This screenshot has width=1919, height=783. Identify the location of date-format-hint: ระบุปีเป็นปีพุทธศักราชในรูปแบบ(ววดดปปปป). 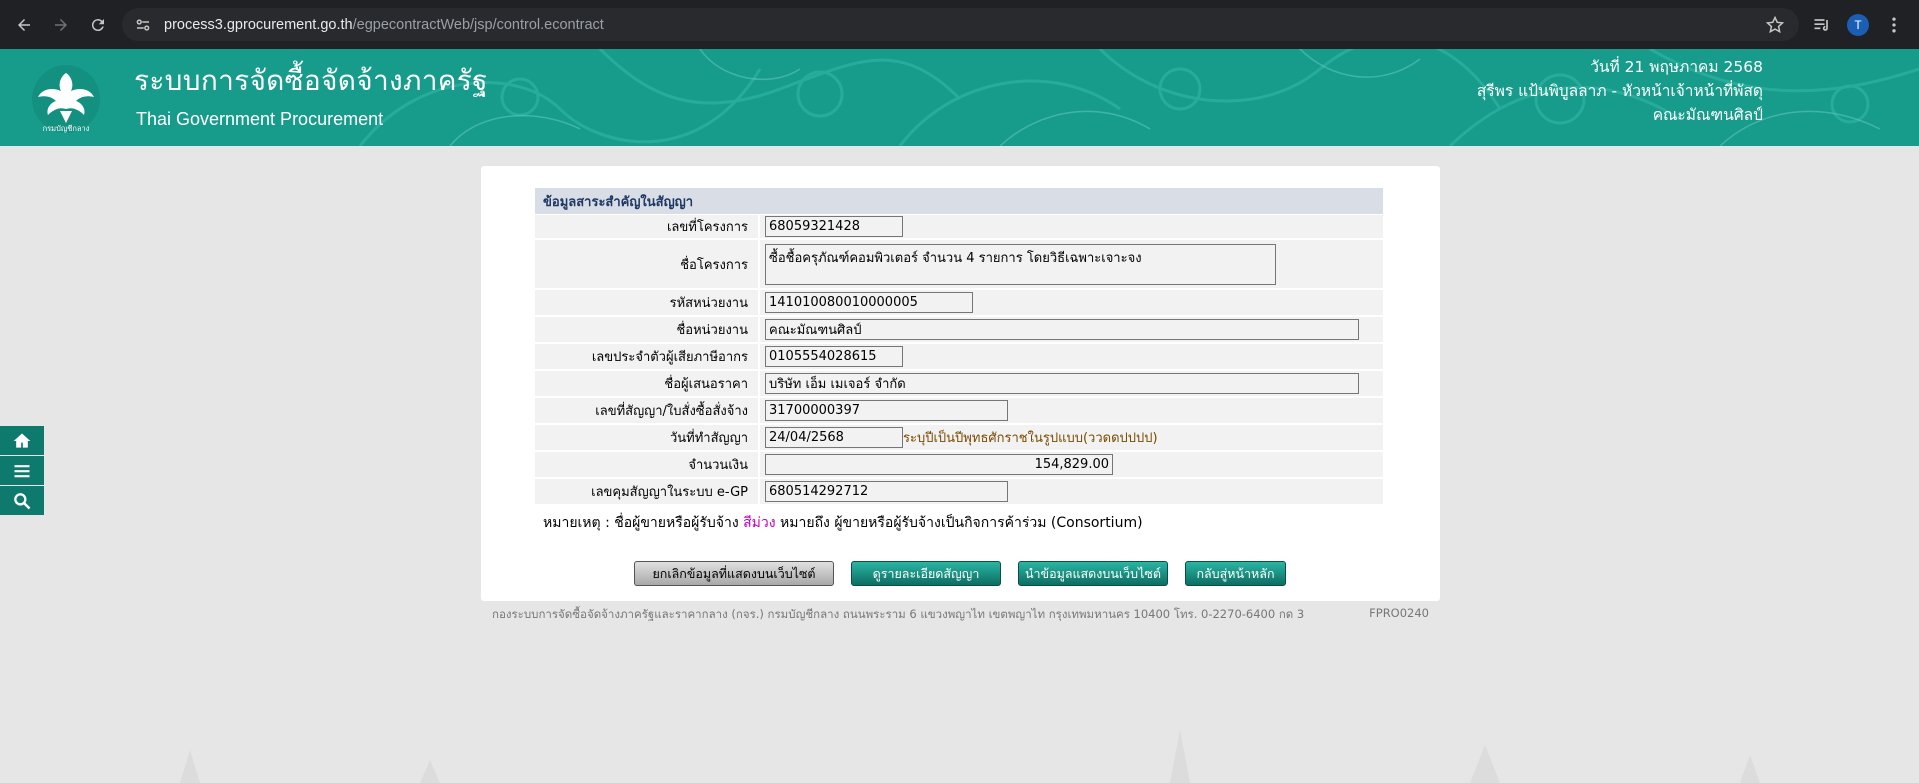
(1030, 438).